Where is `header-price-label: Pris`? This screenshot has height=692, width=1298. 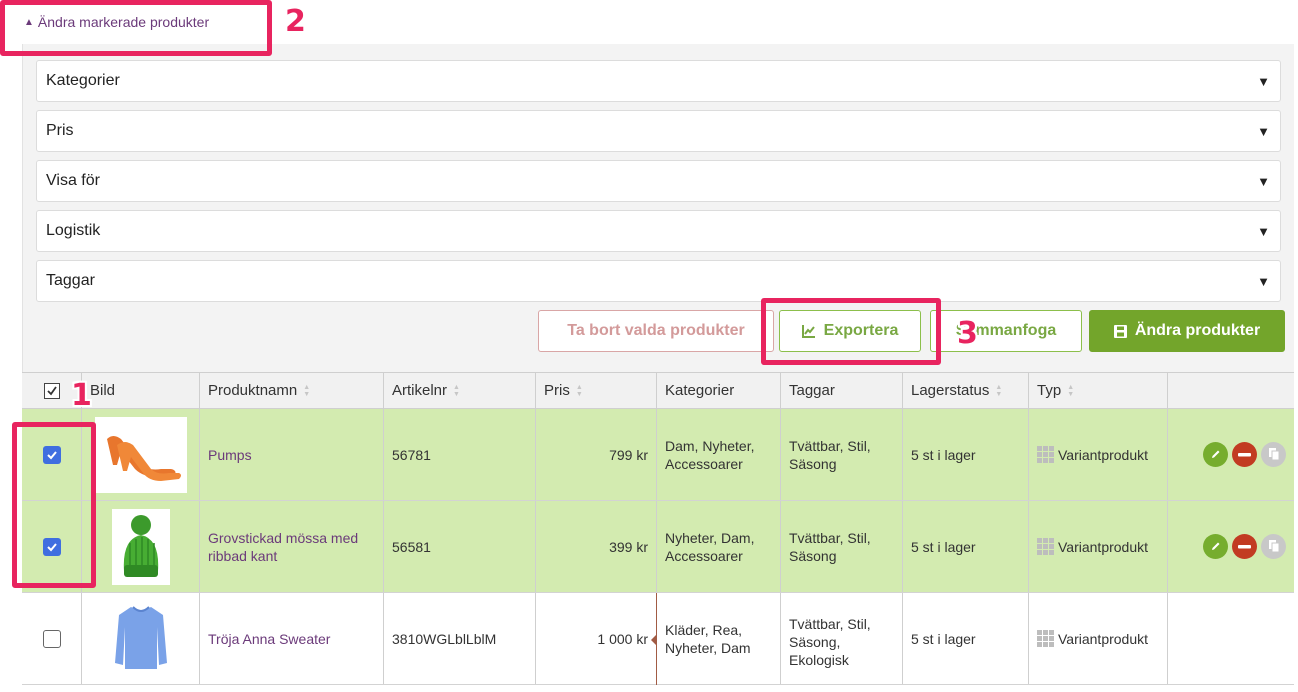 header-price-label: Pris is located at coordinates (557, 390).